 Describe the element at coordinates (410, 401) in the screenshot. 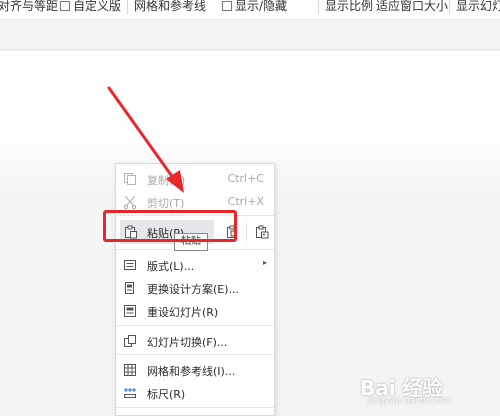

I see `watermark-url: jingyan.baidu.com` at that location.